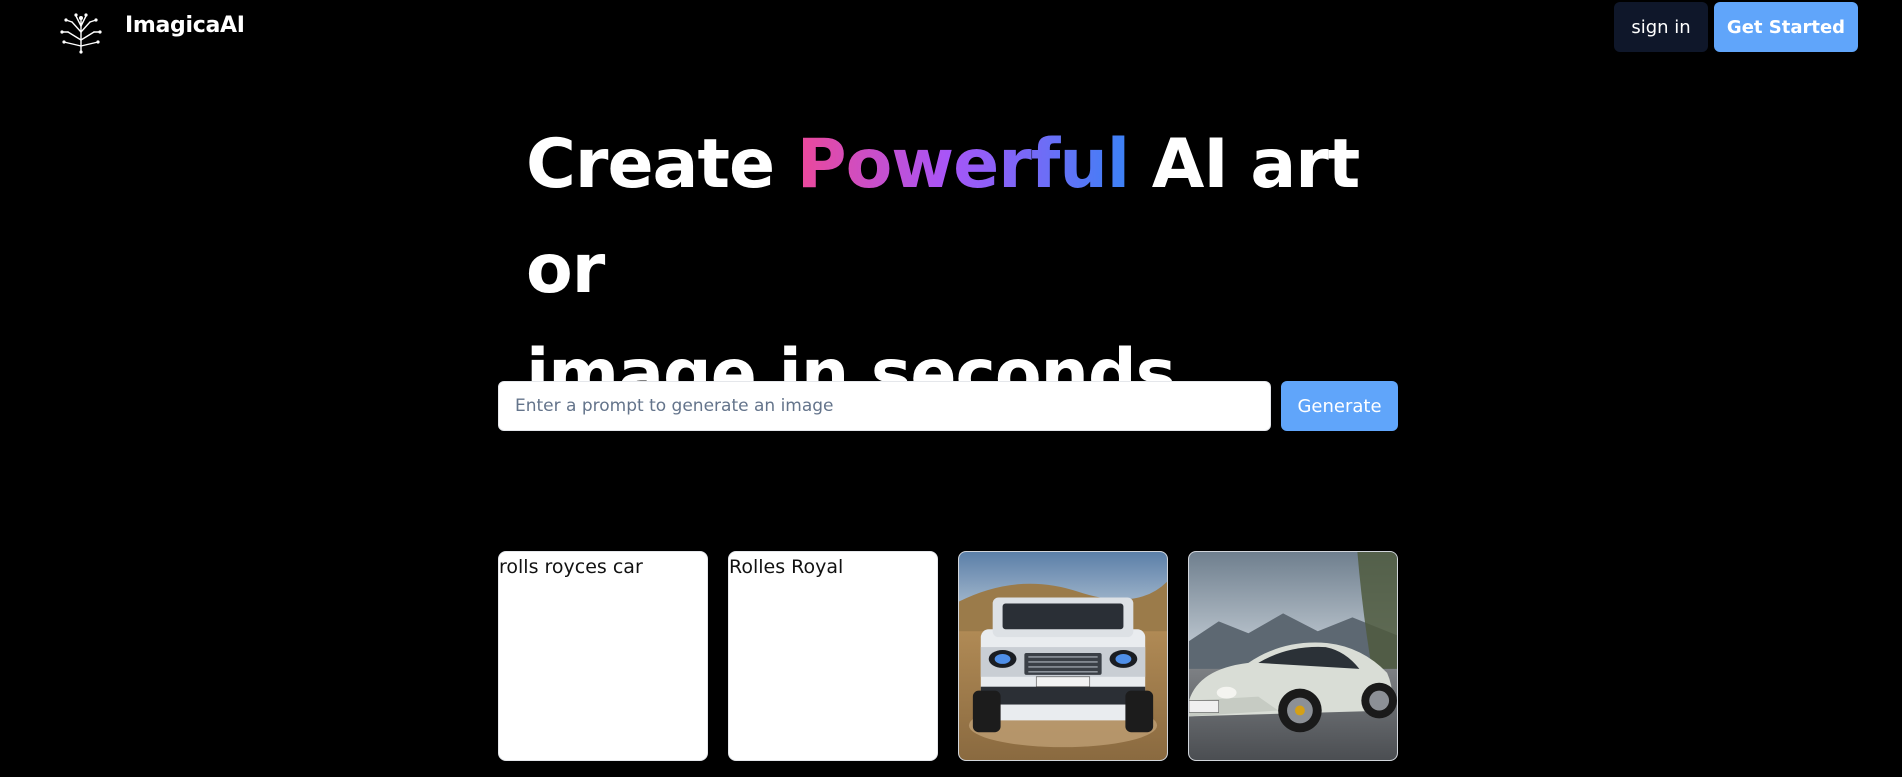 This screenshot has height=777, width=1902. Describe the element at coordinates (1786, 27) in the screenshot. I see `get-started-button: Get Started` at that location.